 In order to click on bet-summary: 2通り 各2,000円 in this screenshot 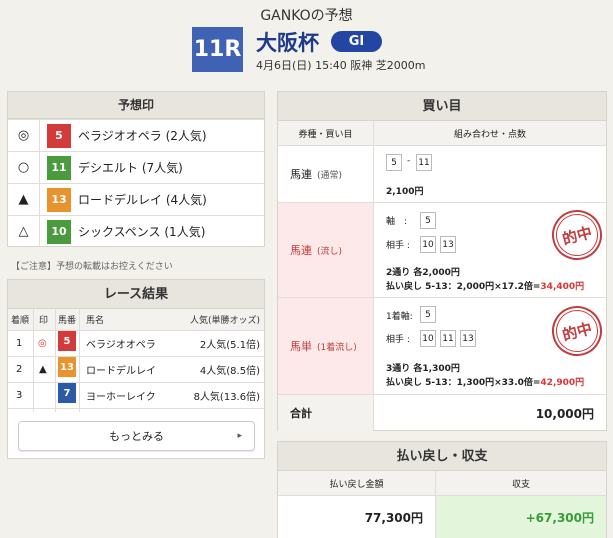, I will do `click(423, 273)`.